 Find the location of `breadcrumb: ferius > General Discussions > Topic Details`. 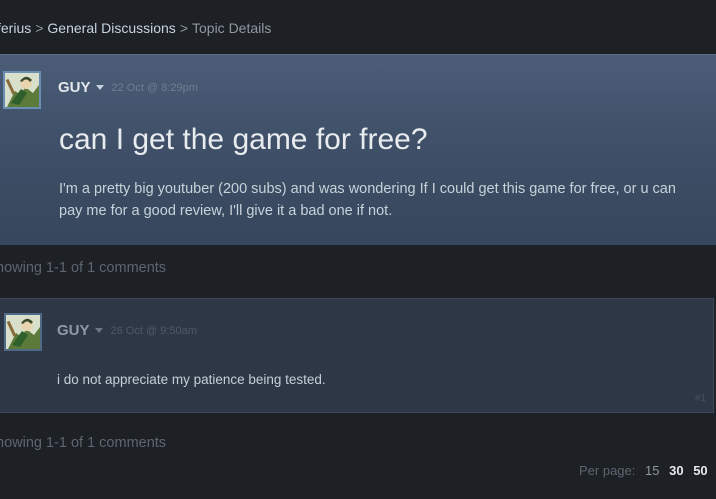

breadcrumb: ferius > General Discussions > Topic Details is located at coordinates (135, 28).